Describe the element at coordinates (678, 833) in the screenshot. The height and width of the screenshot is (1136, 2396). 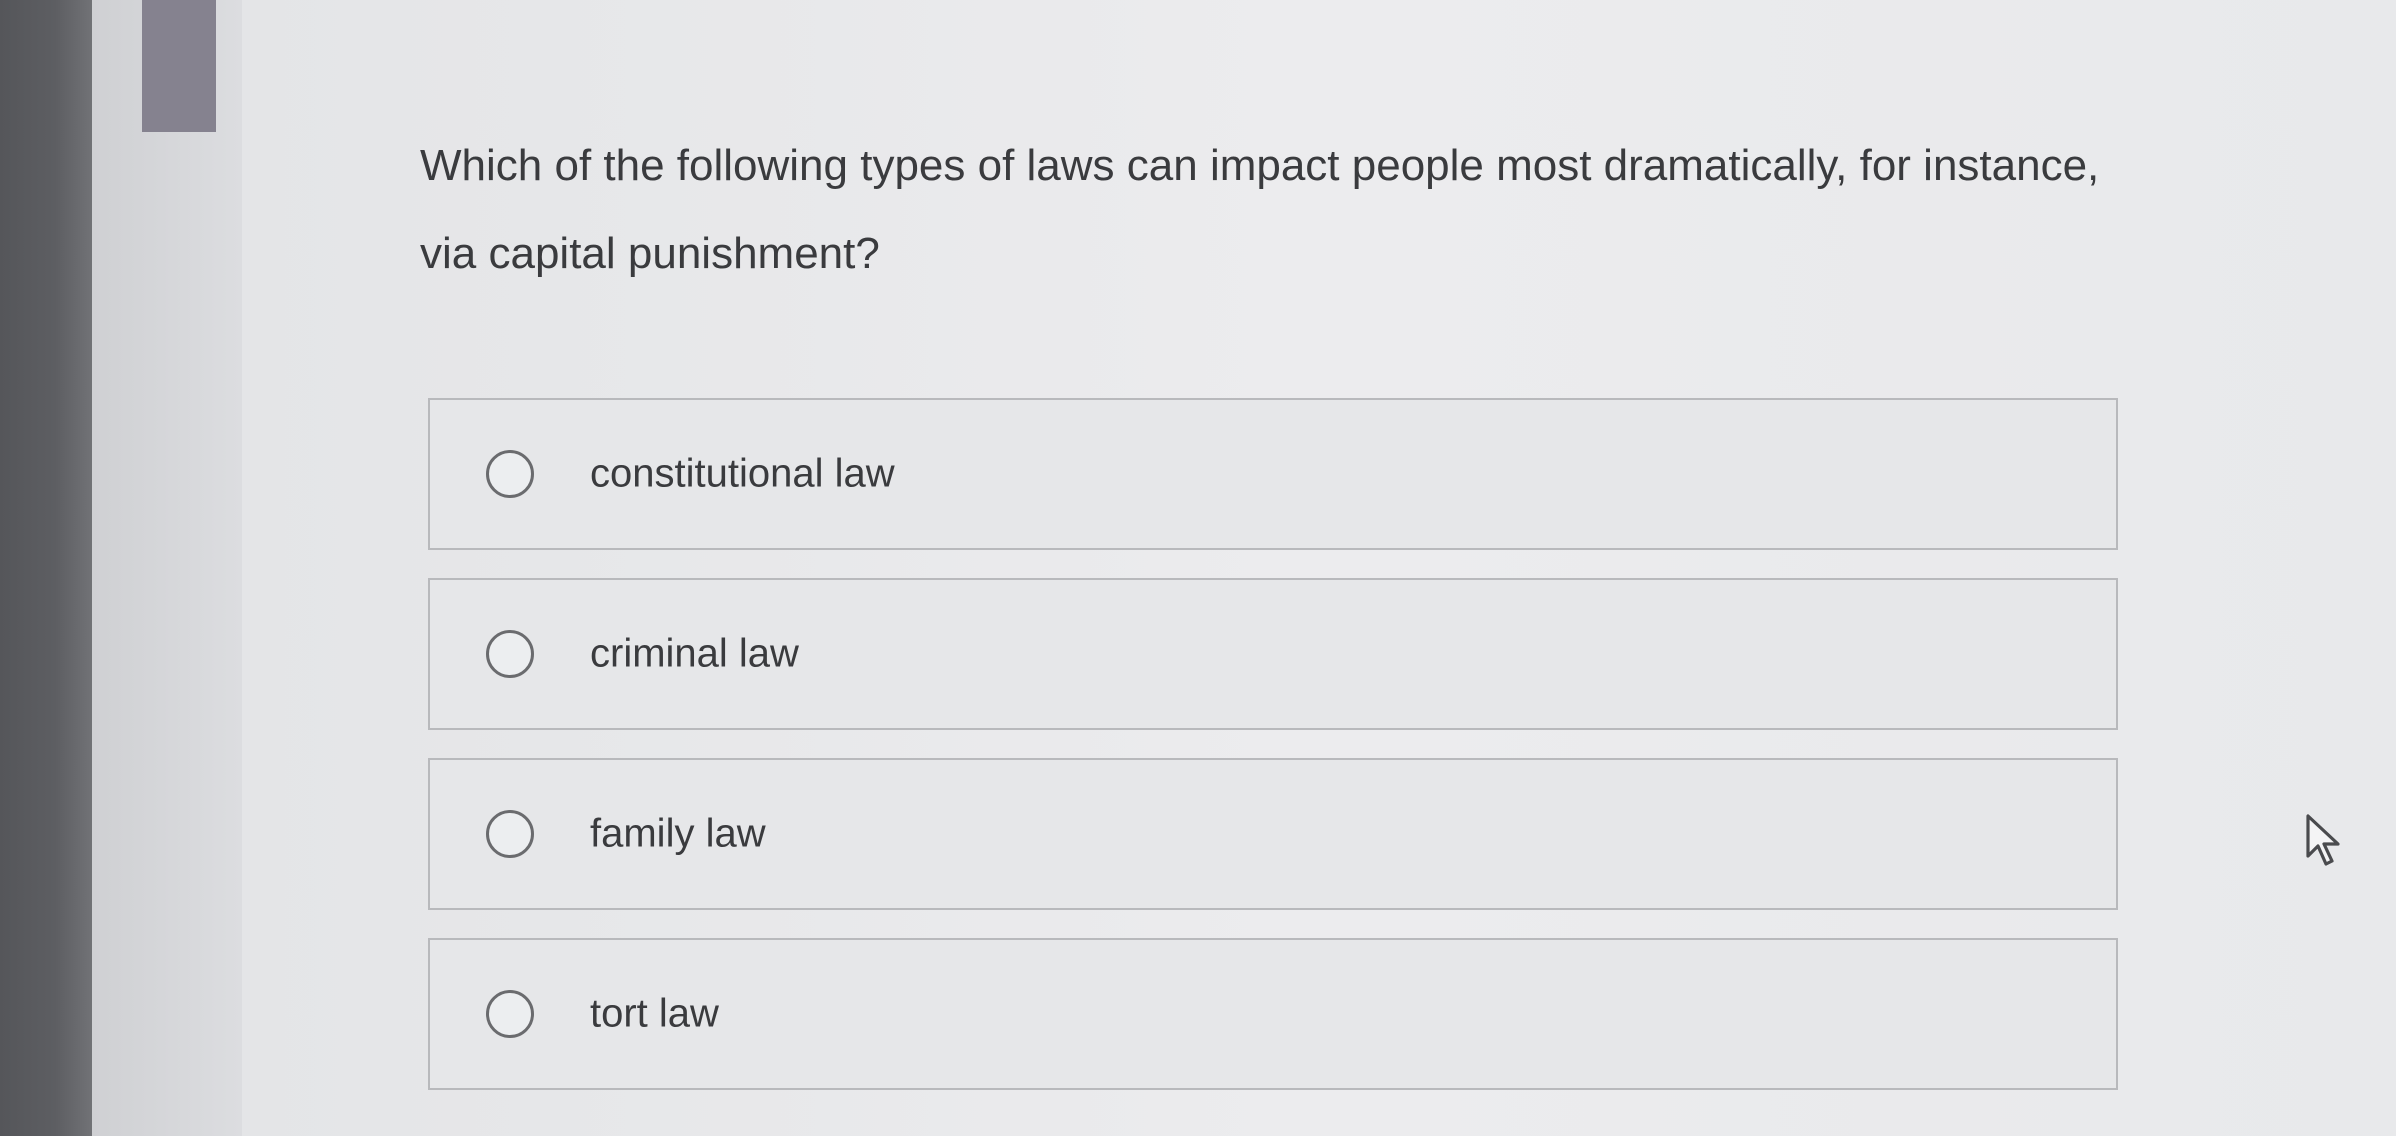
I see `answer-option-label: family law` at that location.